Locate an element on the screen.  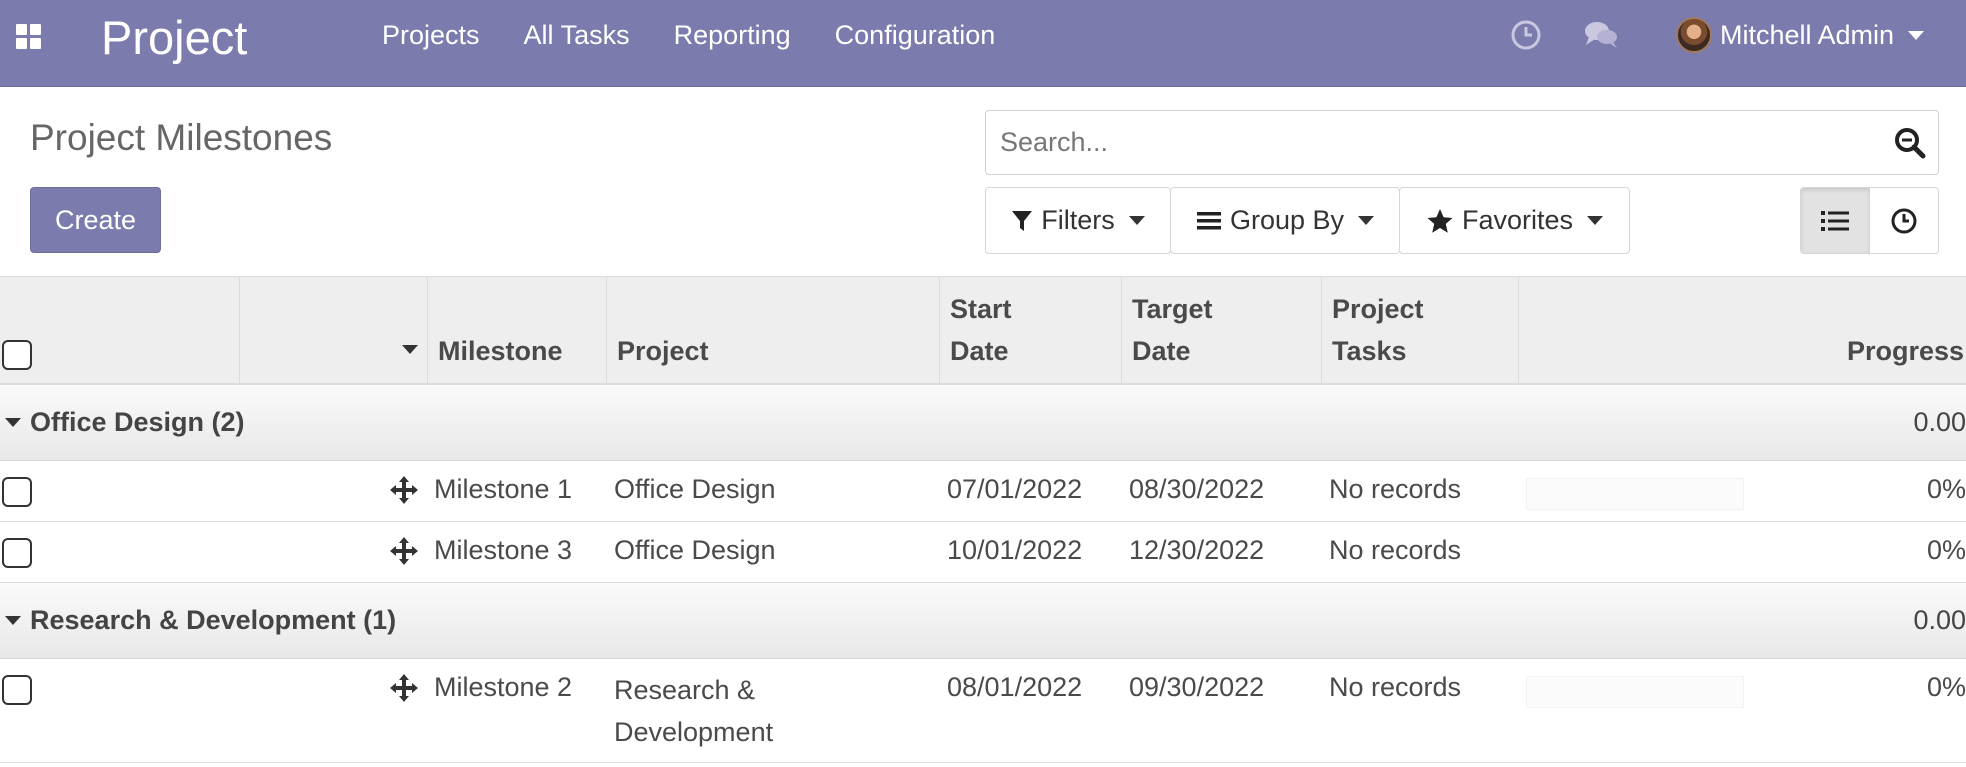
group-name: Office Design (2) is located at coordinates (137, 422).